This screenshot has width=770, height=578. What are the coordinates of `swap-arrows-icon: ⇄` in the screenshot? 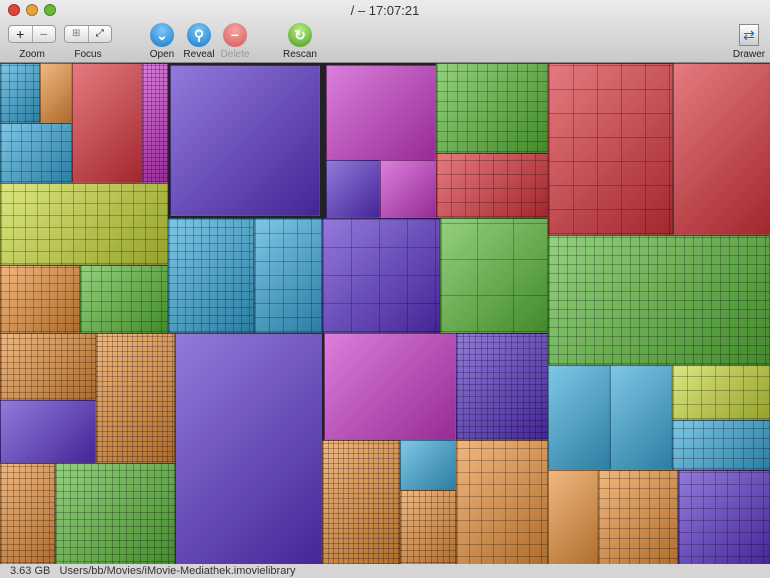 It's located at (749, 35).